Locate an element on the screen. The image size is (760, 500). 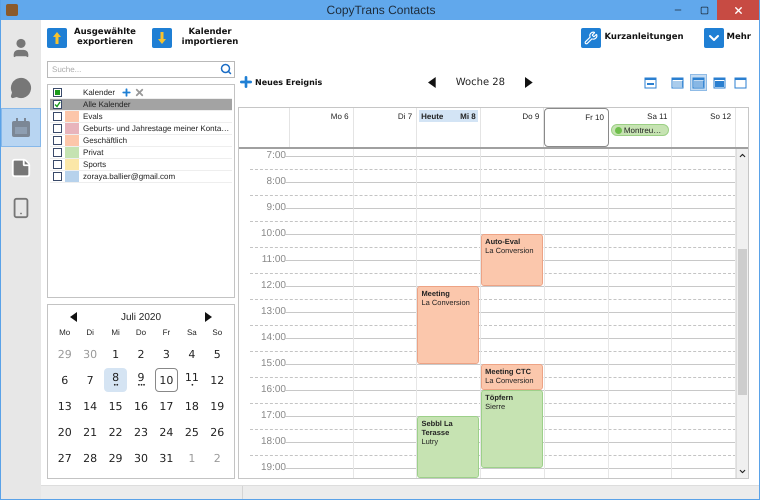
calendar-row: Sports is located at coordinates (141, 165).